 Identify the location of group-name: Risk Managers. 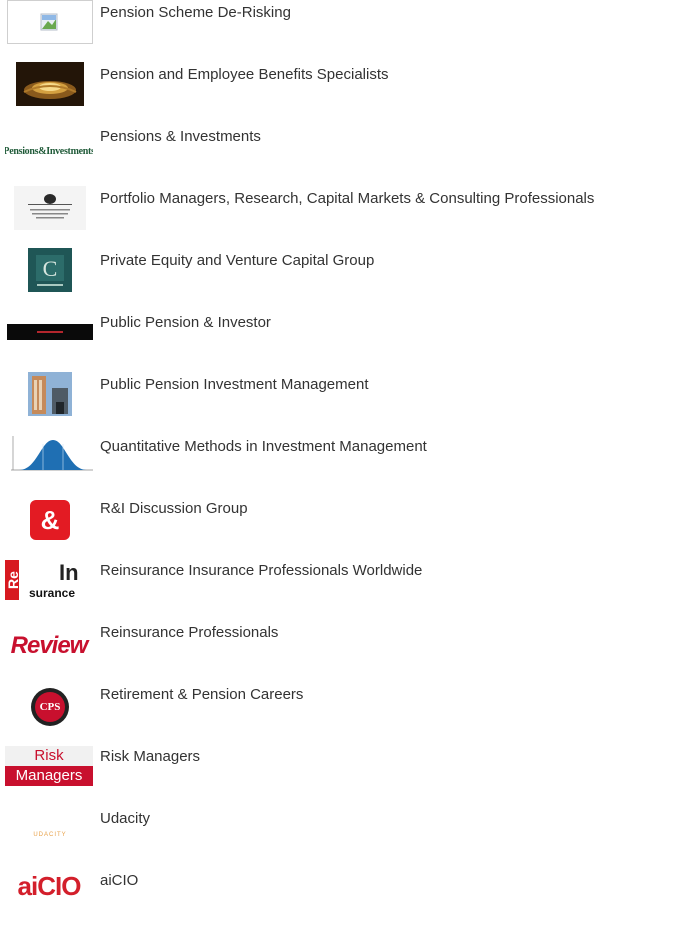
(150, 757).